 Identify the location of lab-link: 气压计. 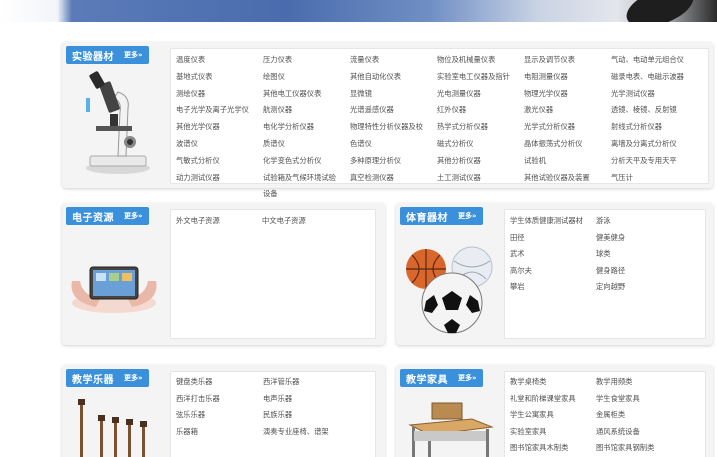
(622, 177).